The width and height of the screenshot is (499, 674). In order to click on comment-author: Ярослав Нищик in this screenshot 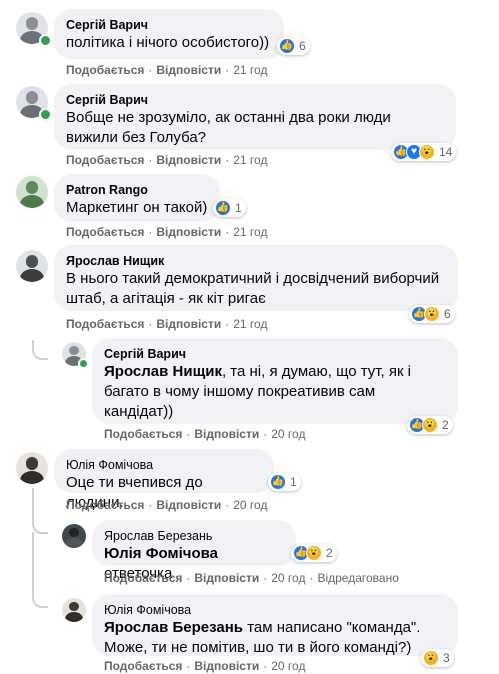, I will do `click(256, 261)`.